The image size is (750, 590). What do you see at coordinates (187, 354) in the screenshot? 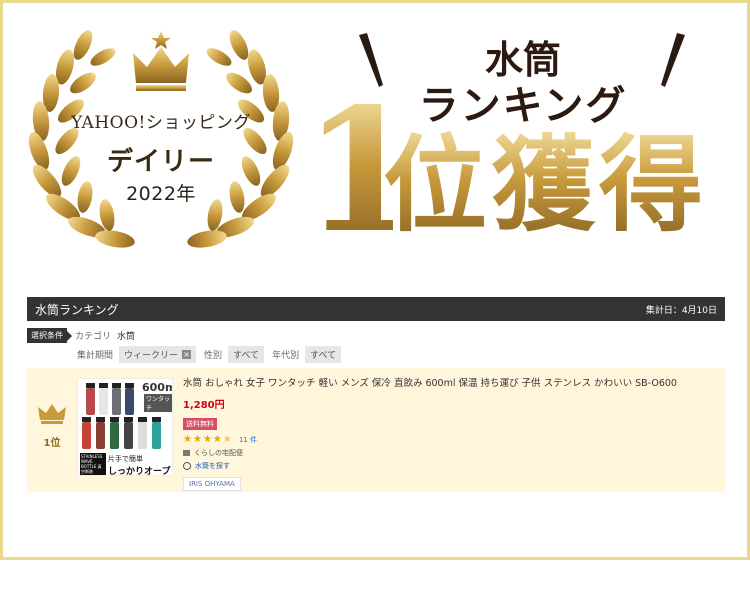
I see `close-icon: ×` at bounding box center [187, 354].